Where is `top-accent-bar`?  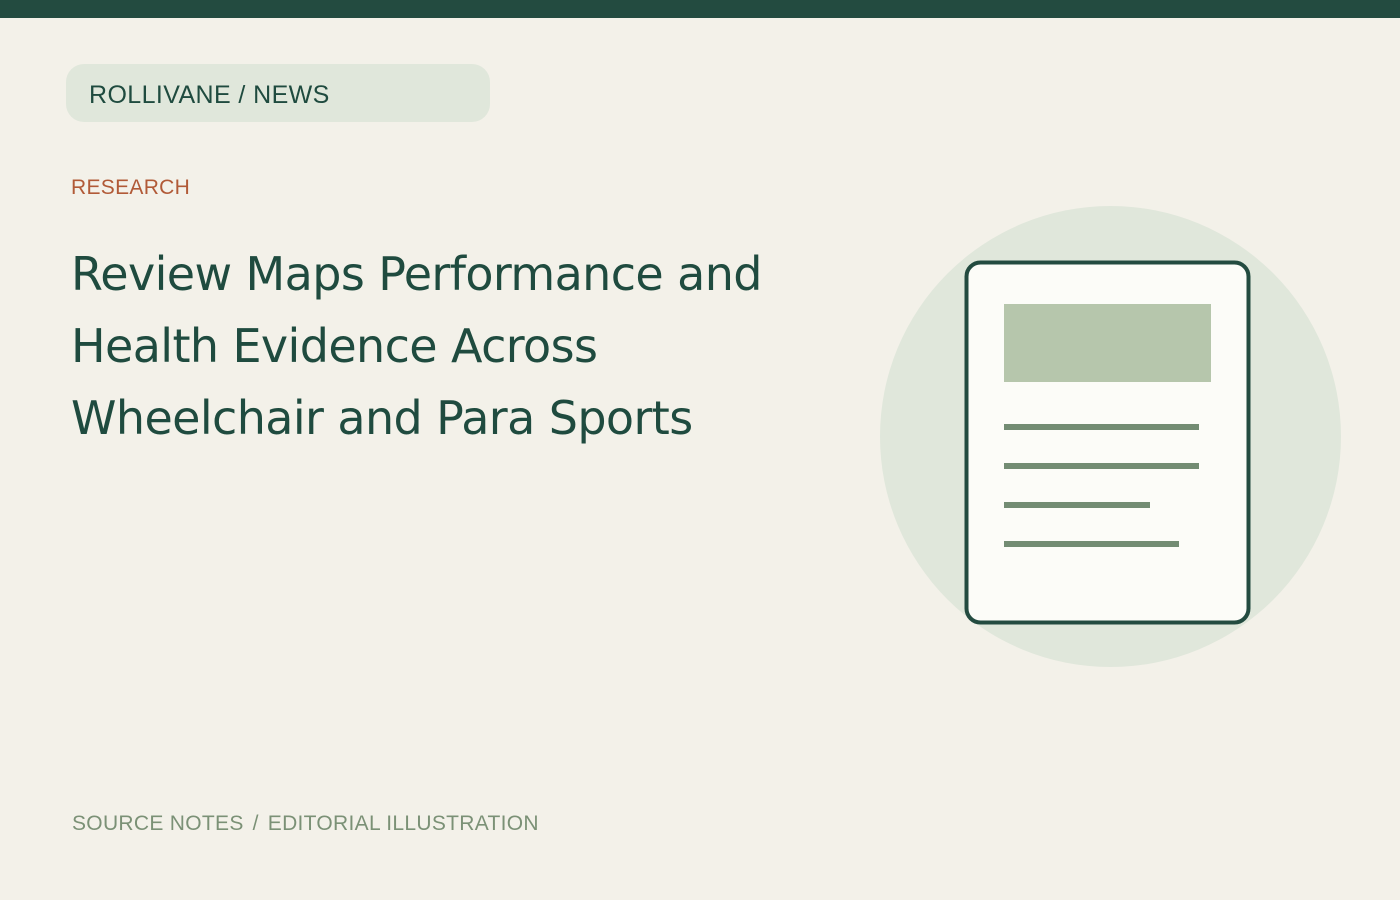
top-accent-bar is located at coordinates (700, 9).